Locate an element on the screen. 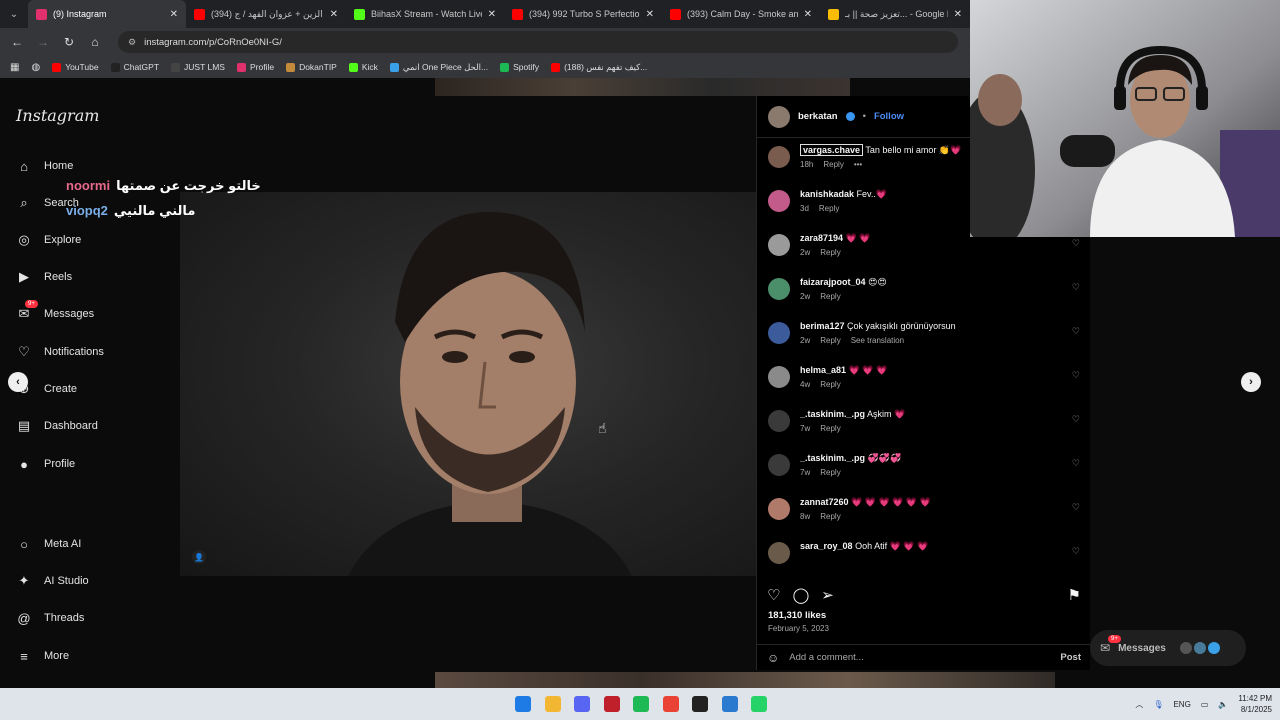 This screenshot has height=720, width=1280. photos-icon is located at coordinates (729, 704).